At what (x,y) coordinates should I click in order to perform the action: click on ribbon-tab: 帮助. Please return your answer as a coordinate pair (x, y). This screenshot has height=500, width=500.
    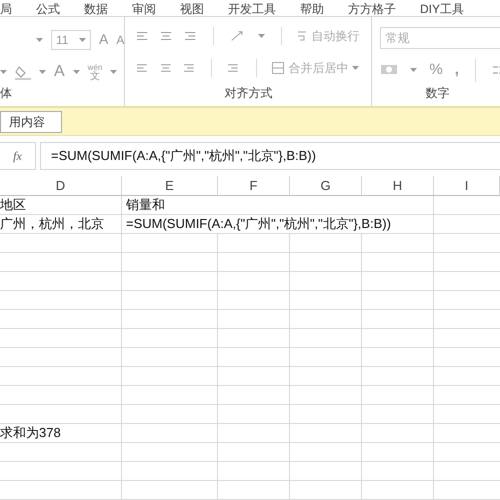
    Looking at the image, I should click on (312, 9).